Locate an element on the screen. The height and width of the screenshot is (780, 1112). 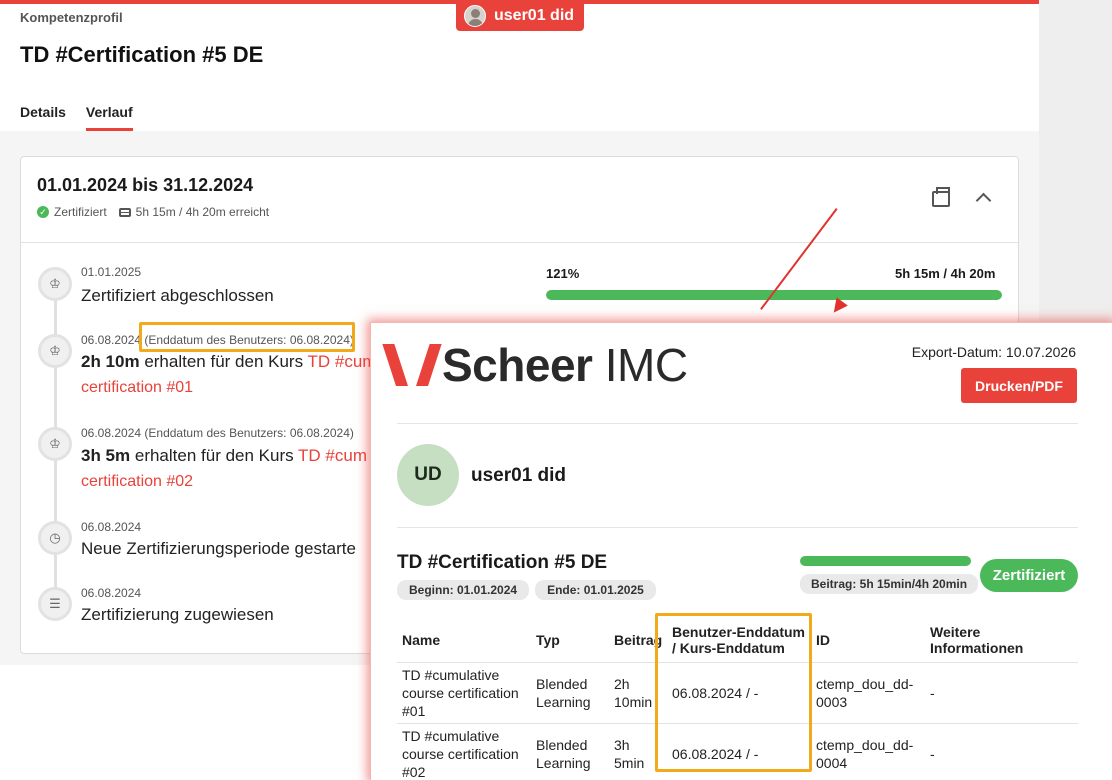
user-pill: user01 did is located at coordinates (520, 15).